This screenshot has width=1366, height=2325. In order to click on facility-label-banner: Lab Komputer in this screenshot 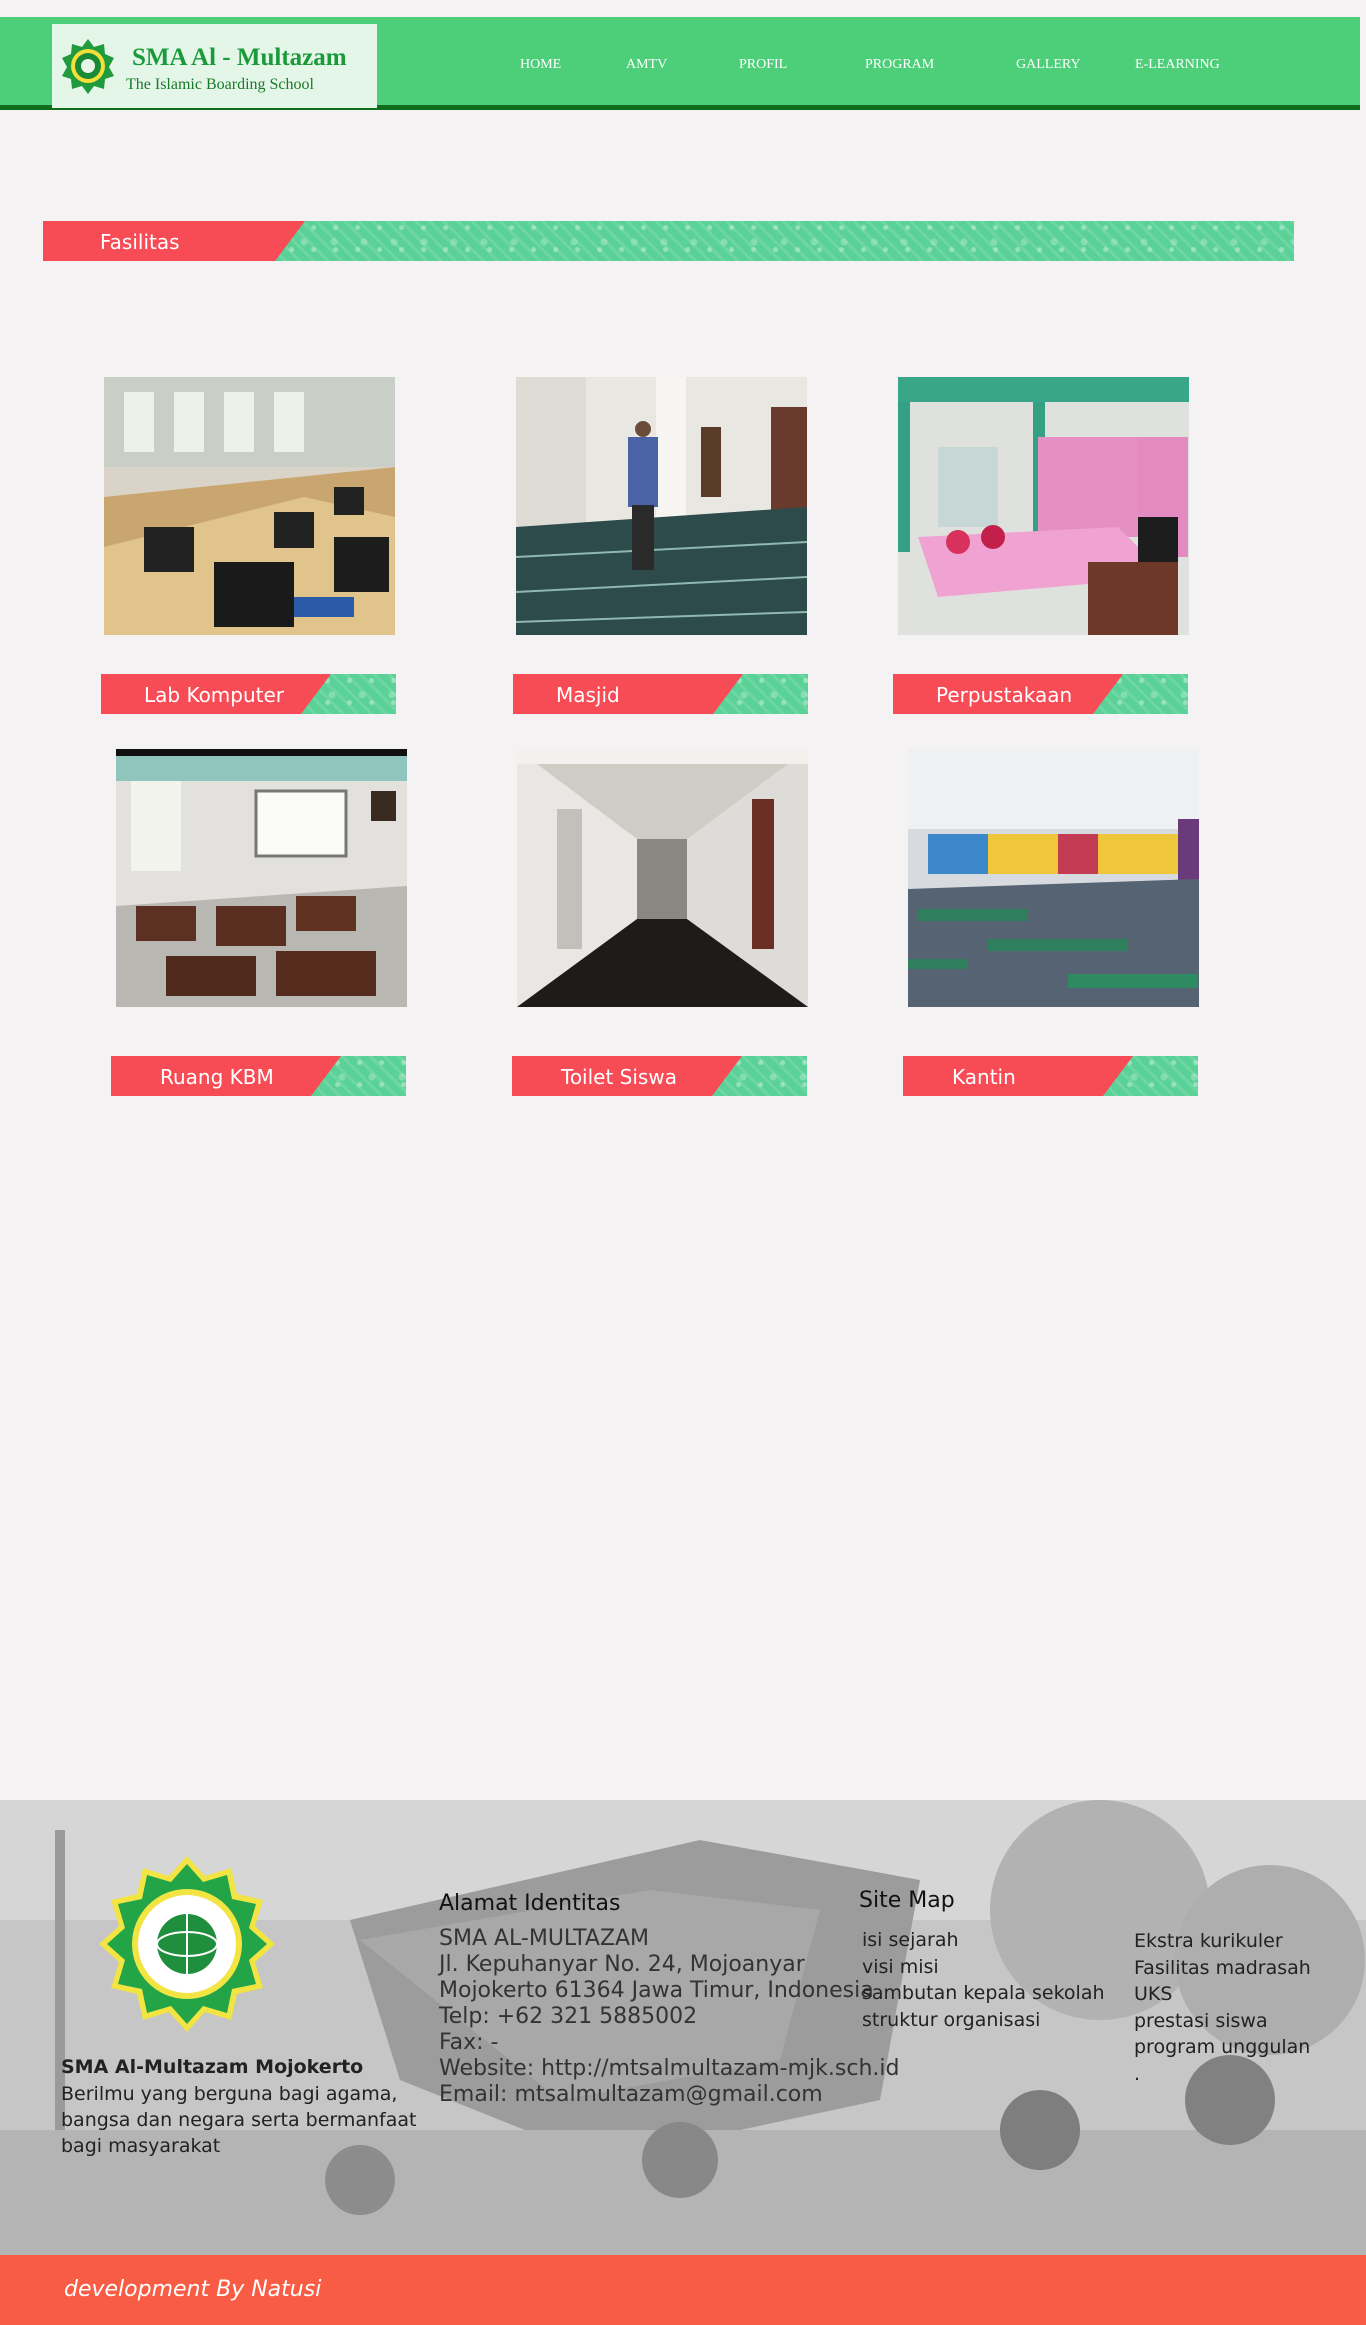, I will do `click(248, 694)`.